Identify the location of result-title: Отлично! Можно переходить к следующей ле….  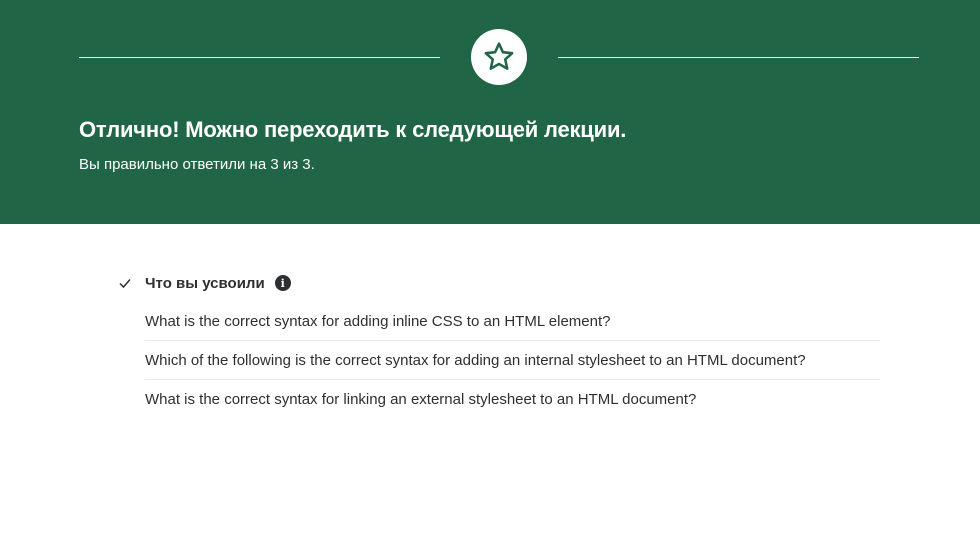
(353, 129).